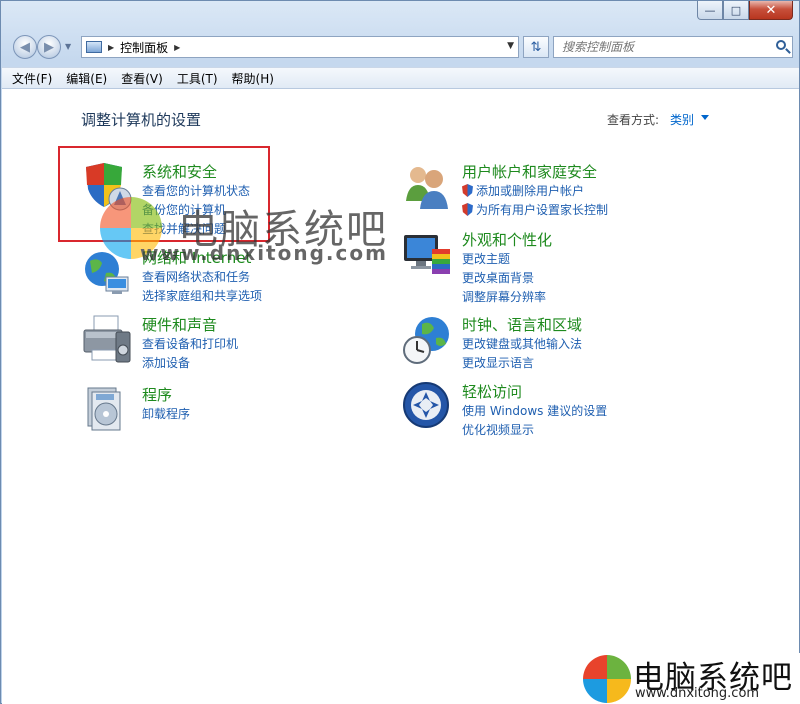 The height and width of the screenshot is (704, 800). I want to click on back-button: ◀, so click(25, 47).